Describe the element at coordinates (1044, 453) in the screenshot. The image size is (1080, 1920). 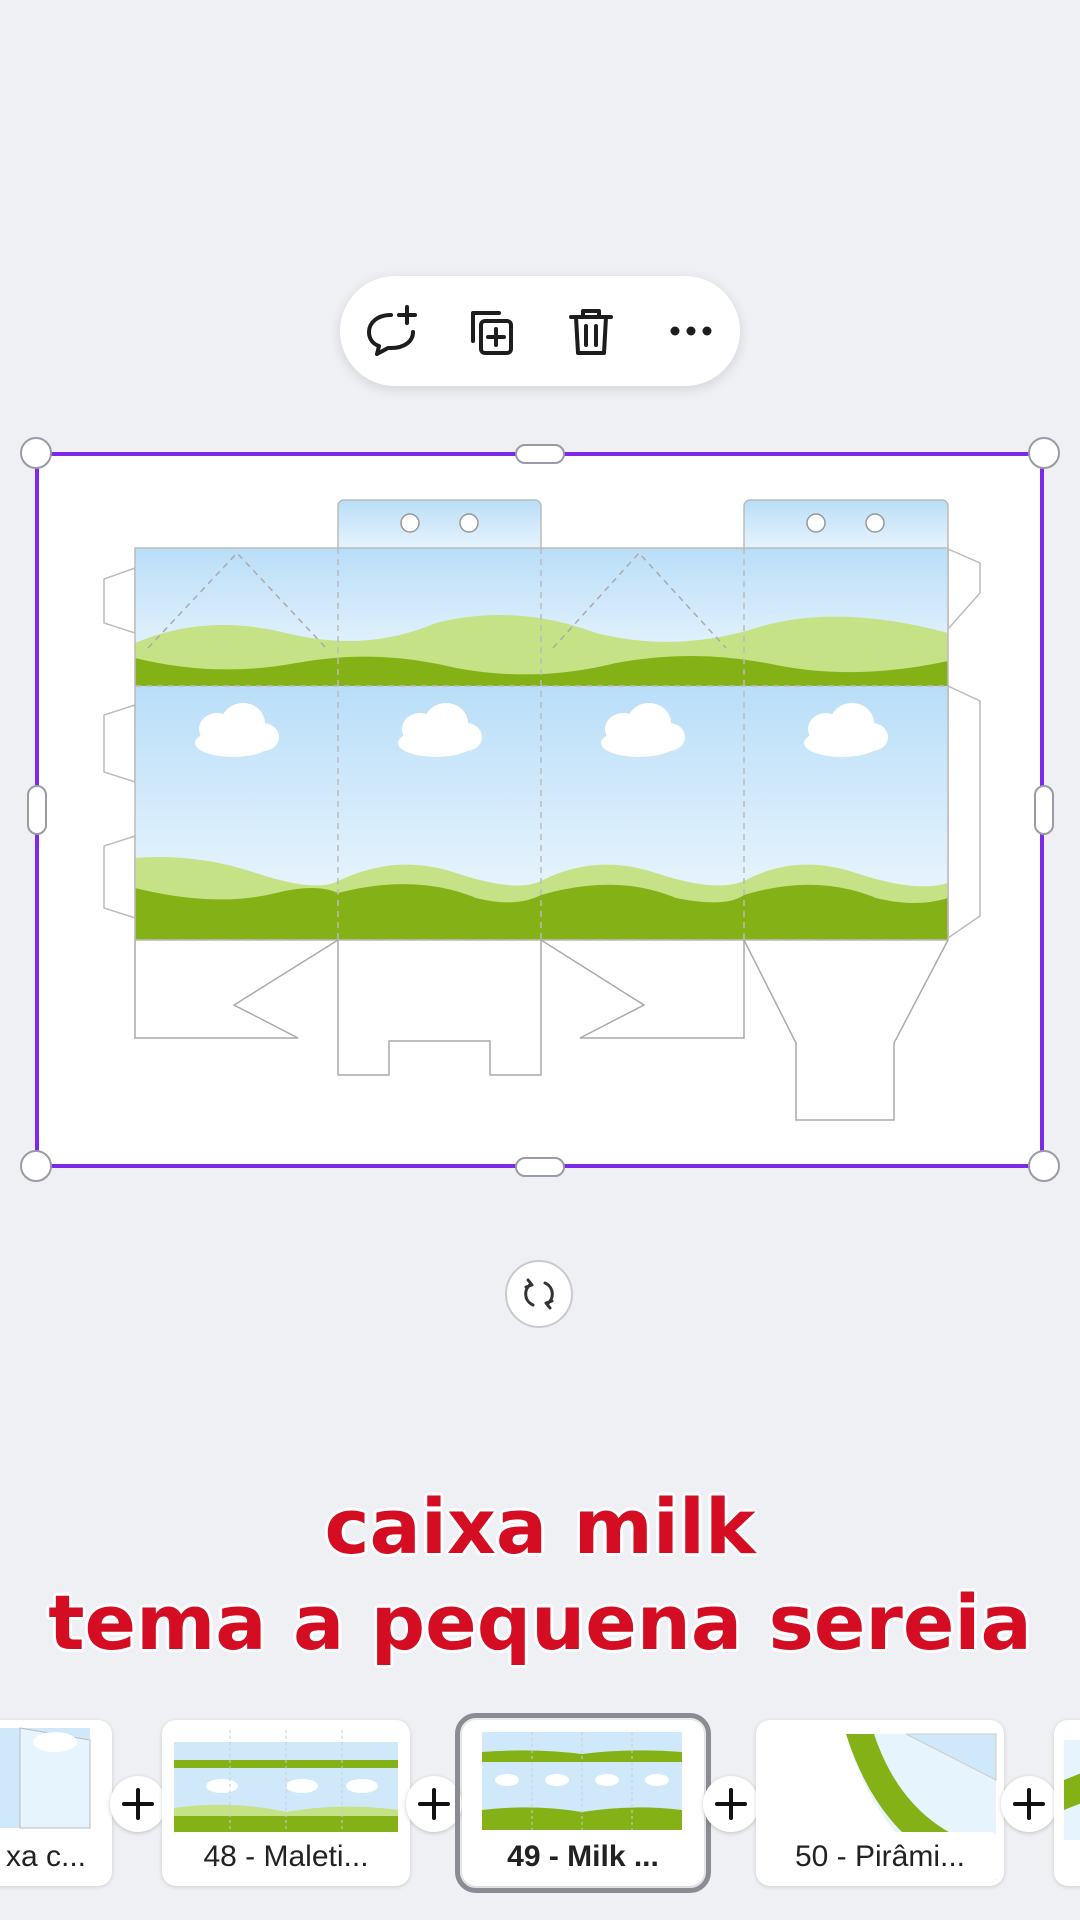
I see `resize-handle-top-right` at that location.